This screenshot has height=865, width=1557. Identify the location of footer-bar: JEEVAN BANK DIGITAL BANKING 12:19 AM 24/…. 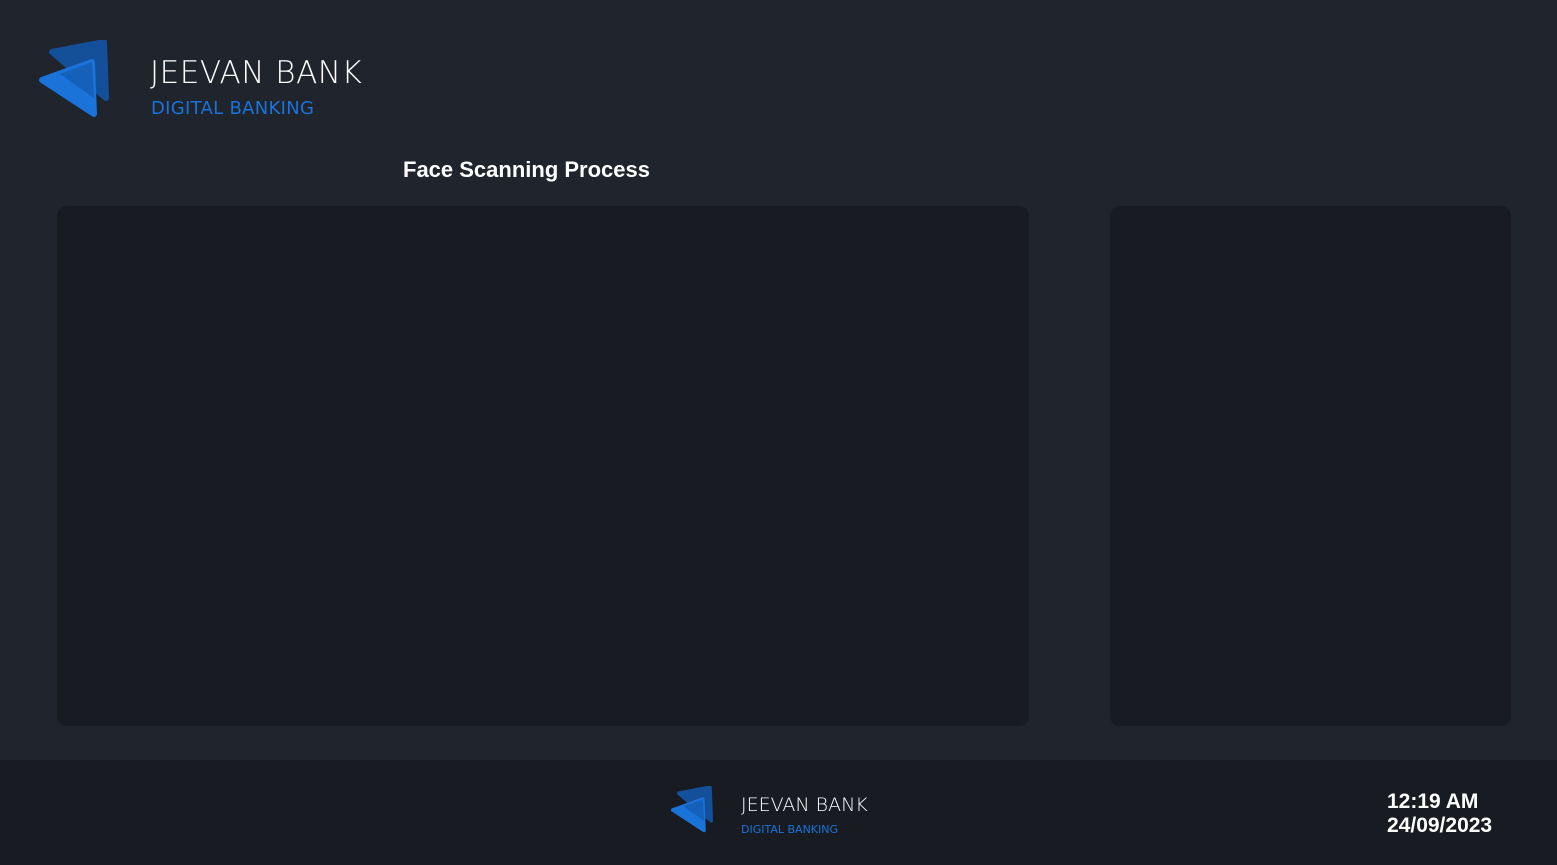
(778, 812).